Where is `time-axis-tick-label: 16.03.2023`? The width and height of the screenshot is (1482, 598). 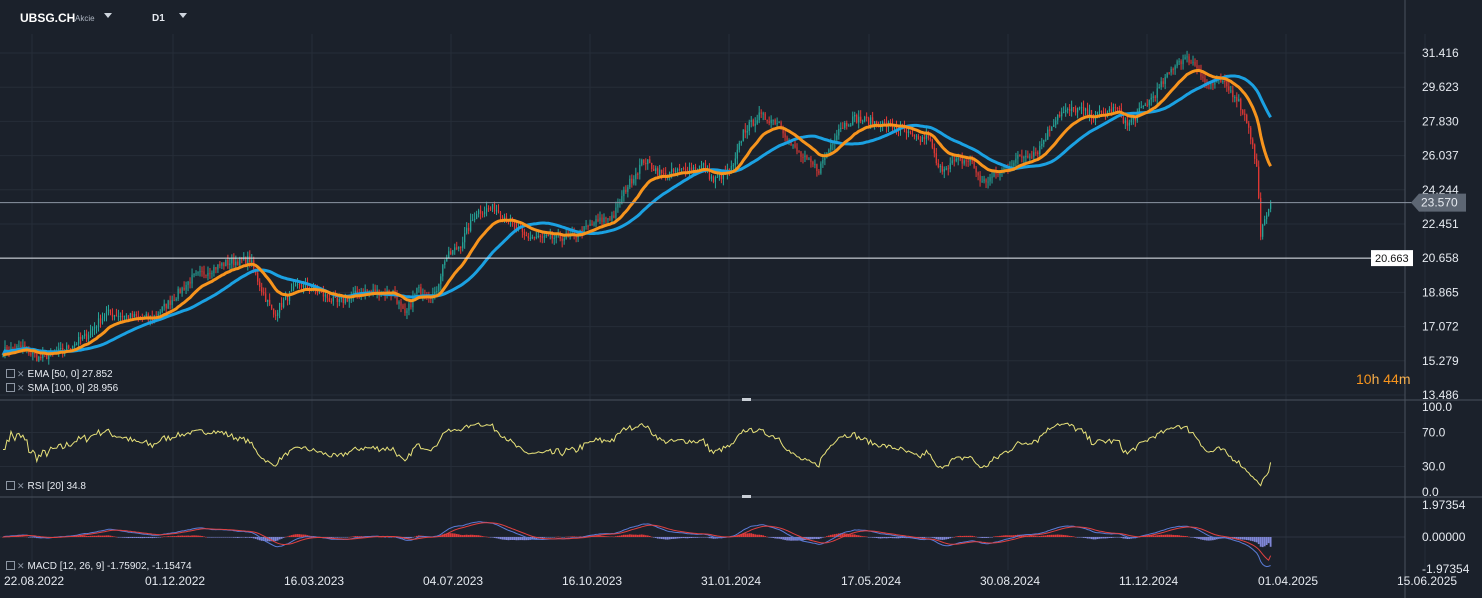
time-axis-tick-label: 16.03.2023 is located at coordinates (314, 581).